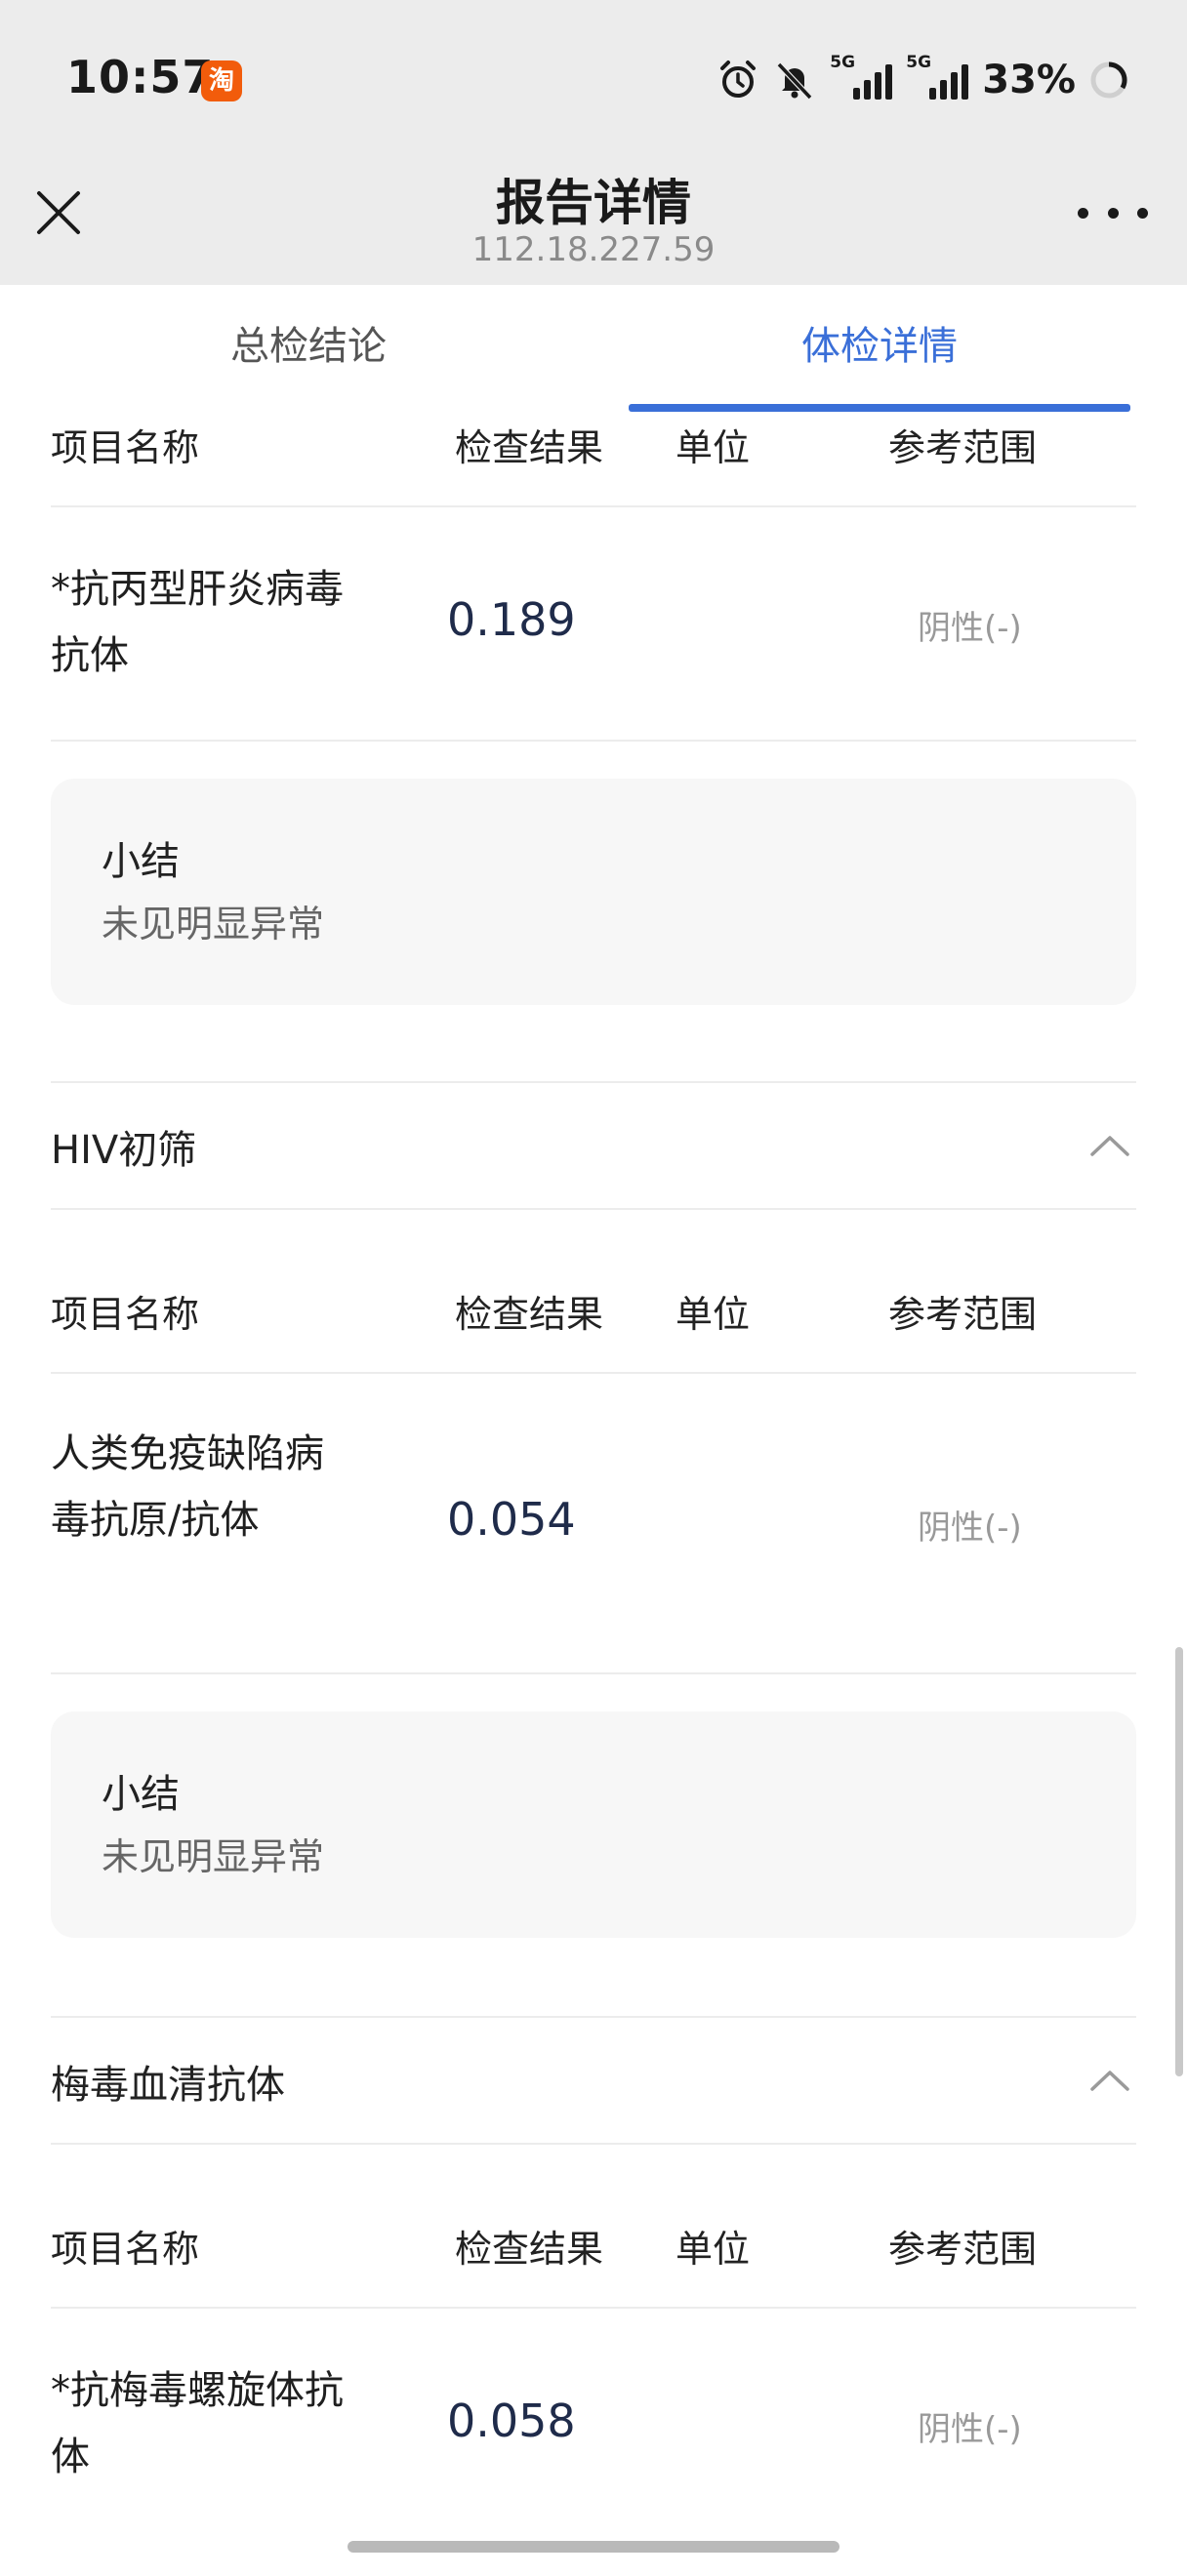 The image size is (1187, 2576). What do you see at coordinates (1113, 212) in the screenshot?
I see `more-icon` at bounding box center [1113, 212].